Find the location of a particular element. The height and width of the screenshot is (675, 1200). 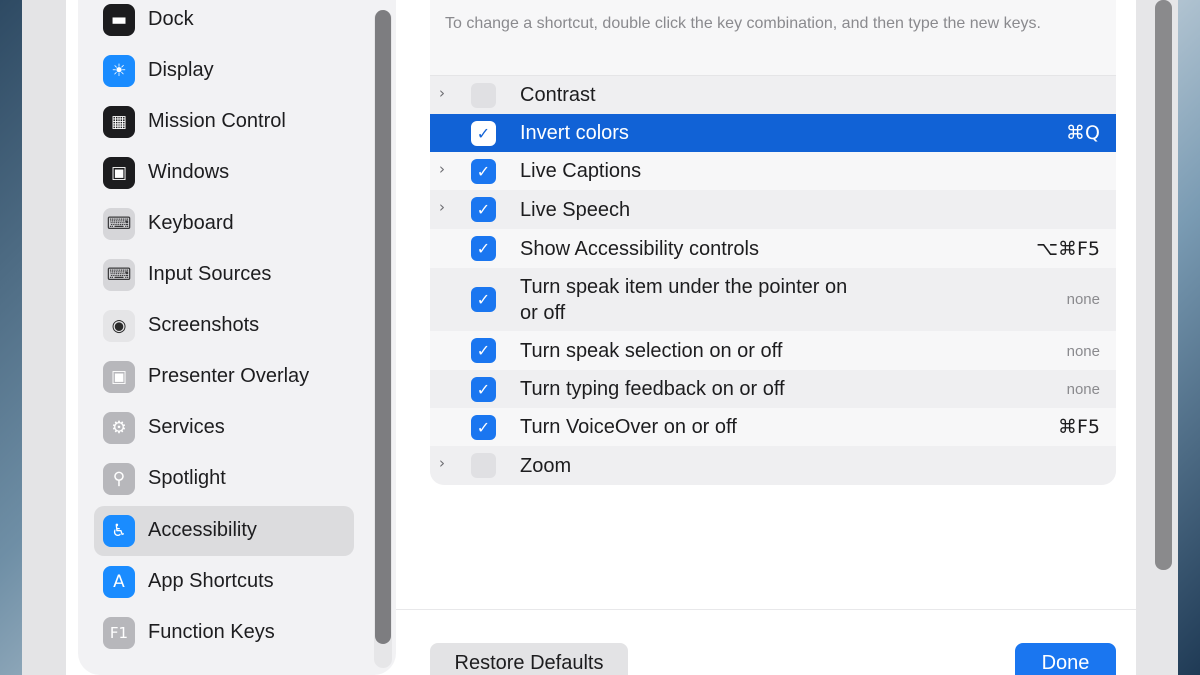

sidebar-item-label: Services is located at coordinates (186, 427).